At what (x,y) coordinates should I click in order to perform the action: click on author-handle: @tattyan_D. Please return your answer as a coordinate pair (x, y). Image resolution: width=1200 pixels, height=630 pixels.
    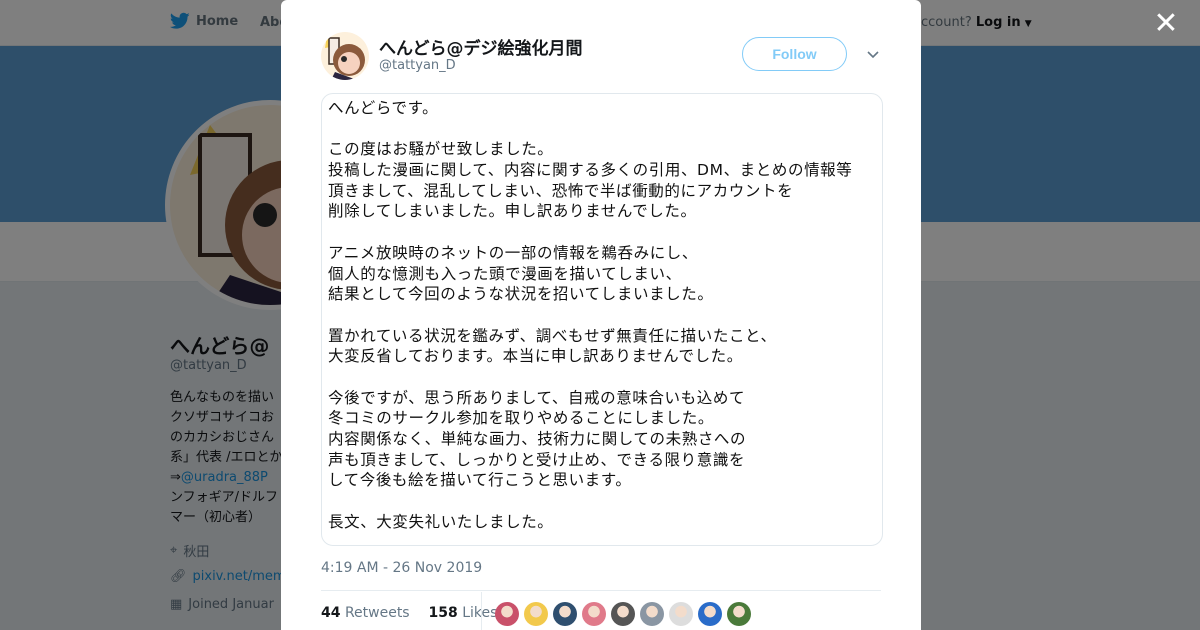
    Looking at the image, I should click on (417, 65).